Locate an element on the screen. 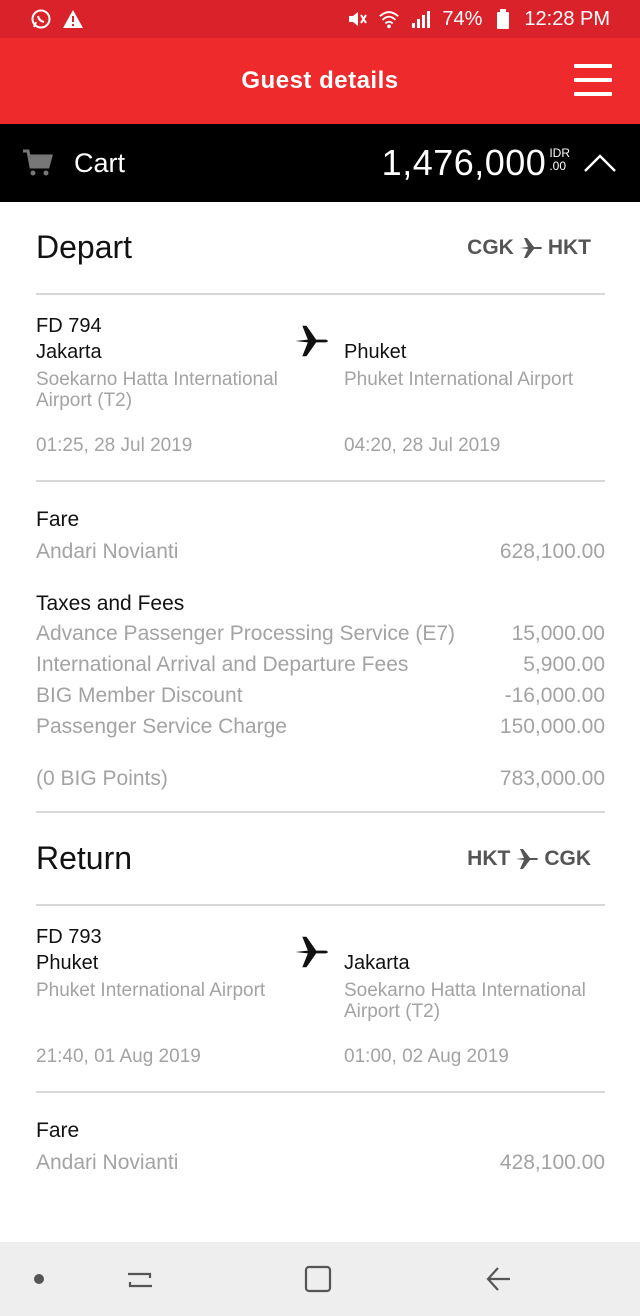 The image size is (640, 1316). tax-amount: 15,000.00 is located at coordinates (558, 633).